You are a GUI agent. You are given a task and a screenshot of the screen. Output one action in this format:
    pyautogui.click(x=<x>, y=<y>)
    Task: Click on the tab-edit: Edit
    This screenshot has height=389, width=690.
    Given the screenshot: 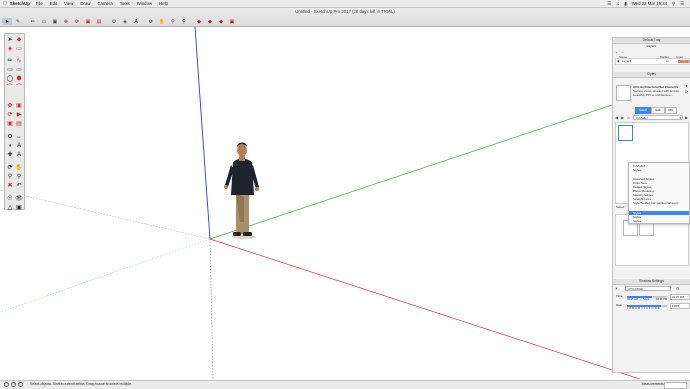 What is the action you would take?
    pyautogui.click(x=658, y=110)
    